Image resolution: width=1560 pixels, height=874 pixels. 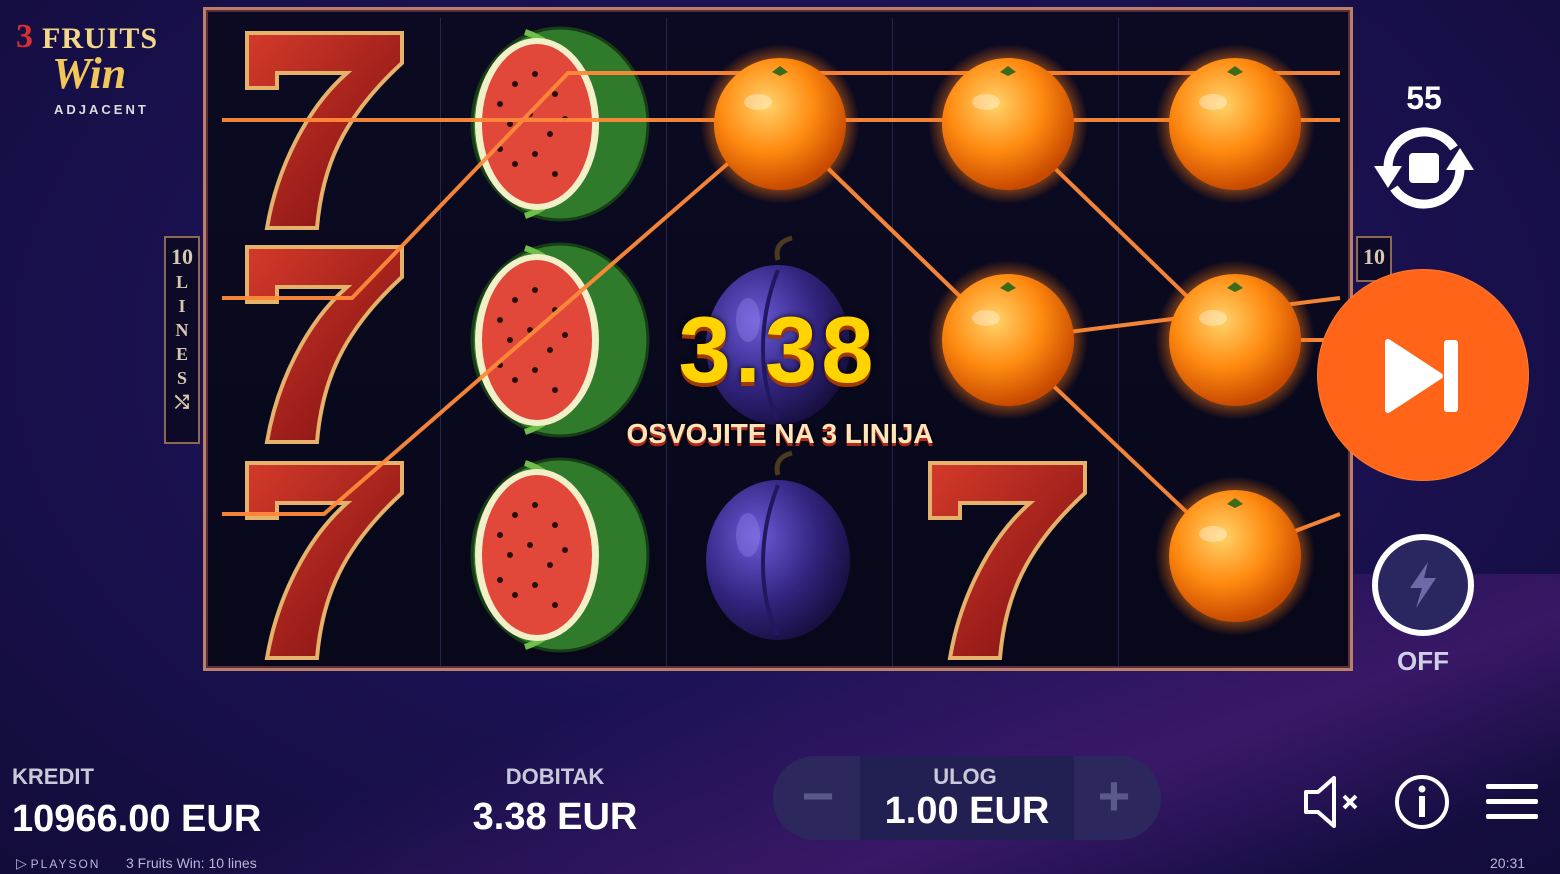 What do you see at coordinates (780, 433) in the screenshot?
I see `win-message: OSVOJITE NA 3 LINIJA` at bounding box center [780, 433].